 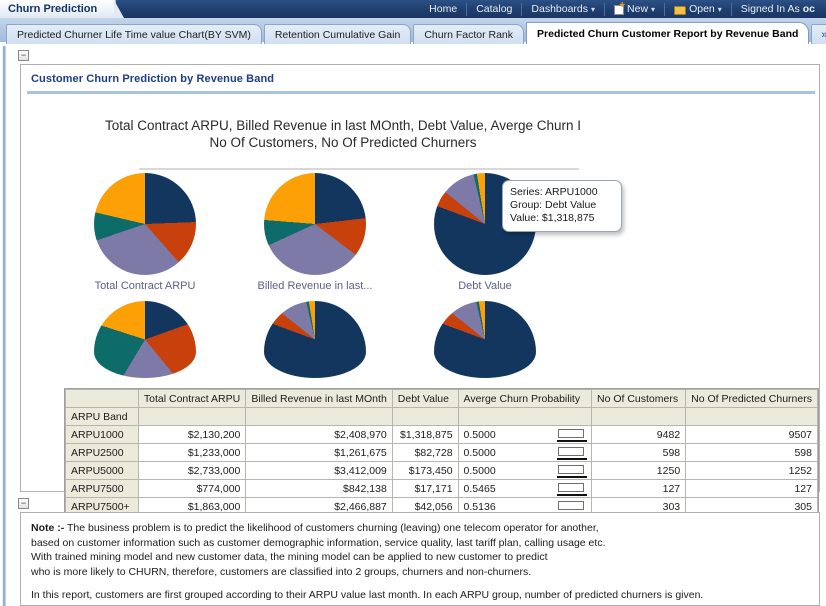 I want to click on pie-chart-no-of-predicted-churners, so click(x=485, y=339).